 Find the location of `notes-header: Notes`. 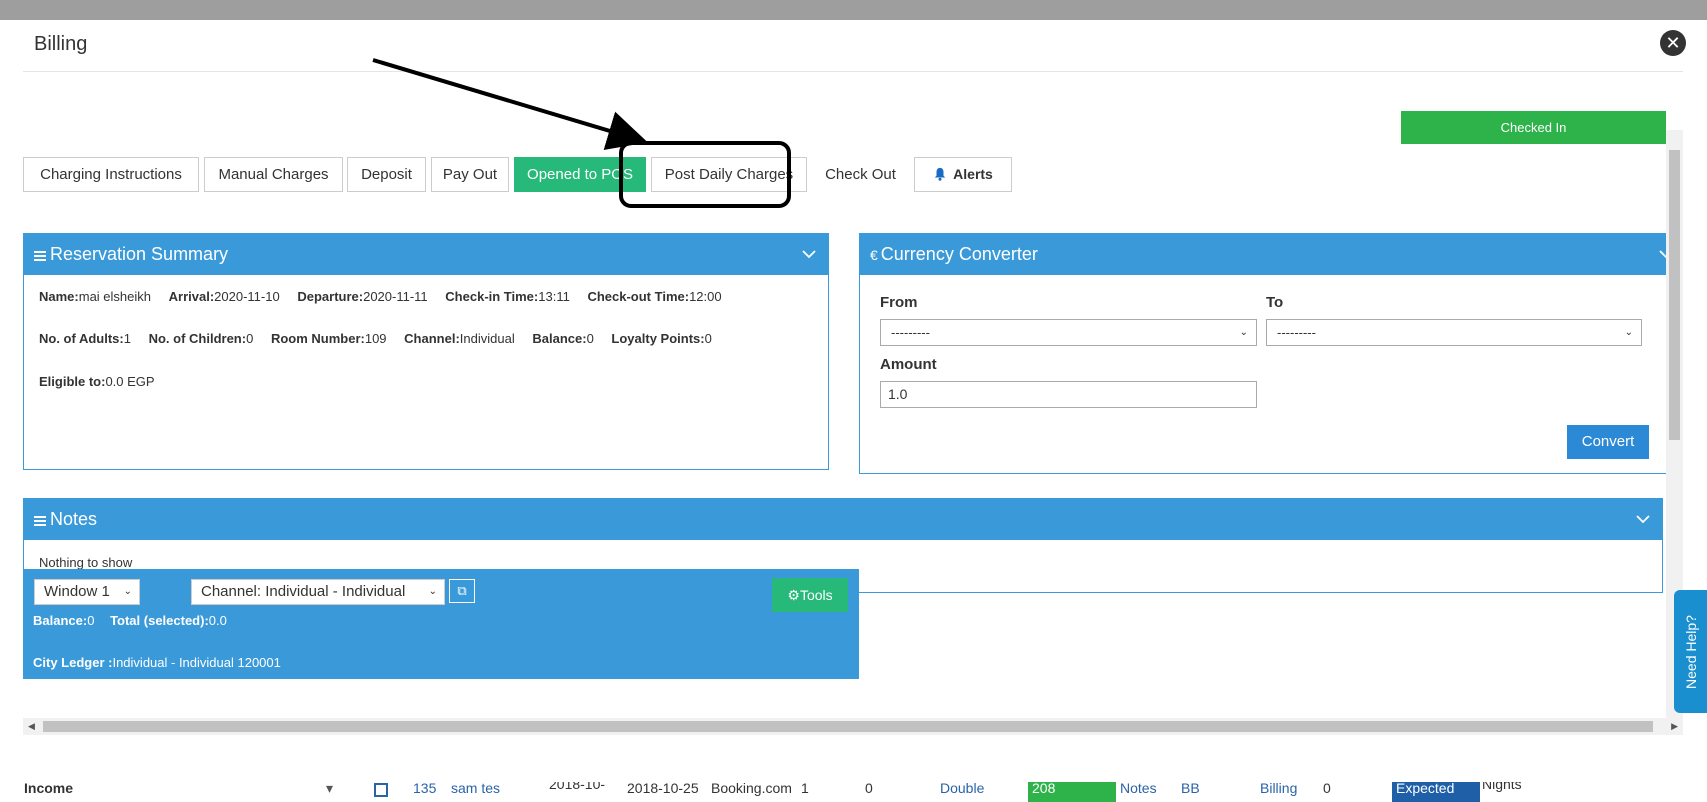

notes-header: Notes is located at coordinates (843, 519).